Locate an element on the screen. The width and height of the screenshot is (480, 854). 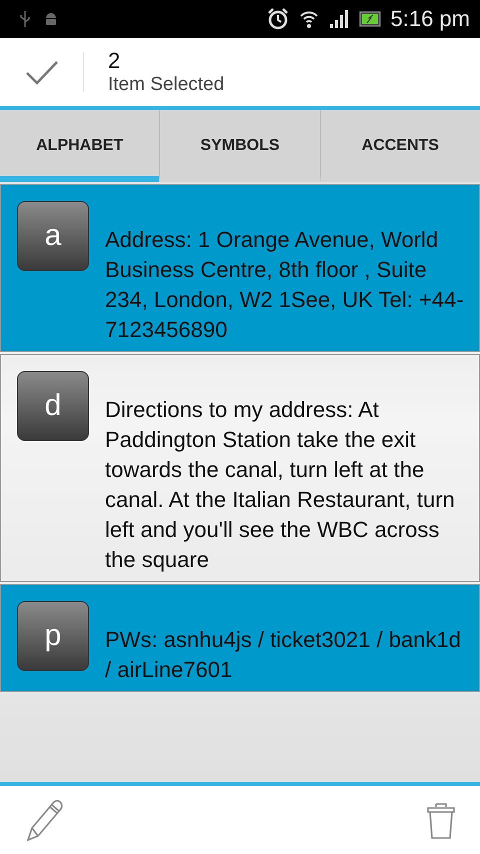
note-text: PWs: asnhu4js / ticket3021 / bank1d / airLine7601 is located at coordinates (283, 655).